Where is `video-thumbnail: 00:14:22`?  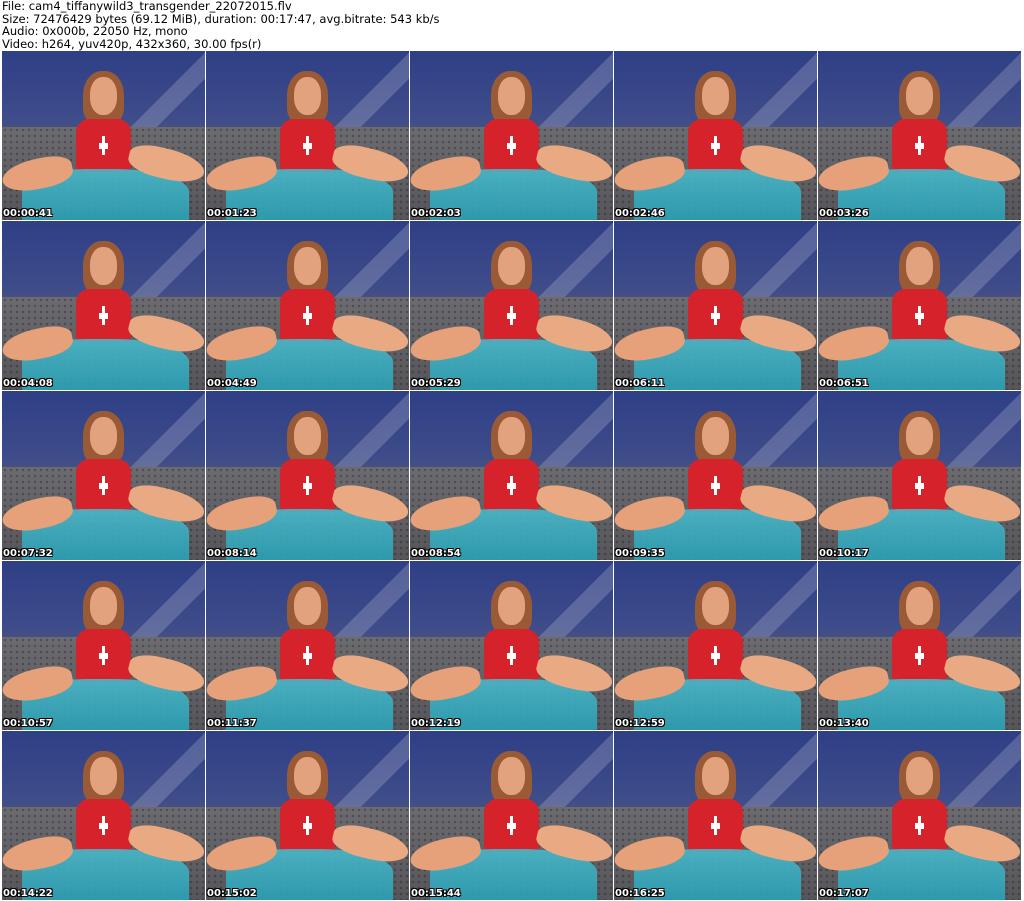 video-thumbnail: 00:14:22 is located at coordinates (103, 815).